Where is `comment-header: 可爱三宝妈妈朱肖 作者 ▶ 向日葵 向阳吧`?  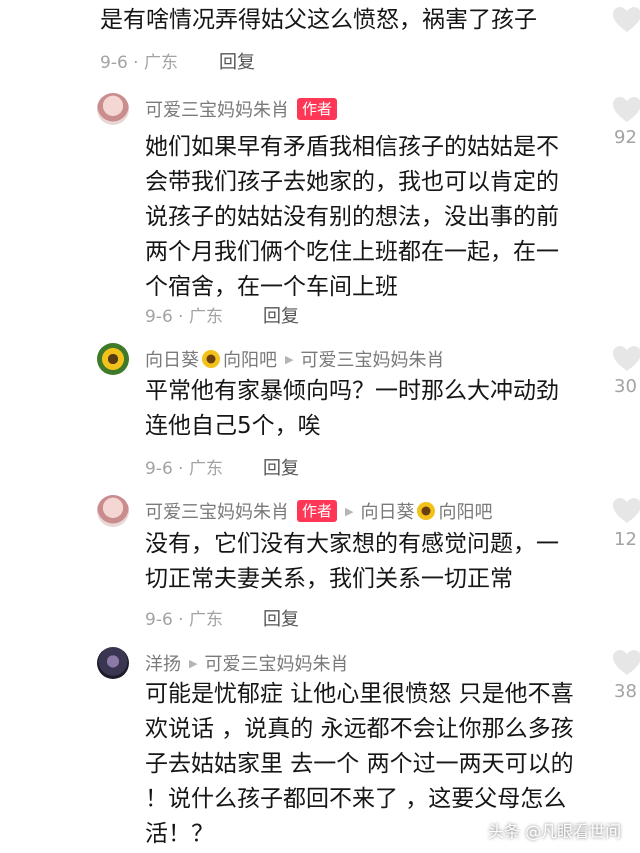
comment-header: 可爱三宝妈妈朱肖 作者 ▶ 向日葵 向阳吧 is located at coordinates (318, 511).